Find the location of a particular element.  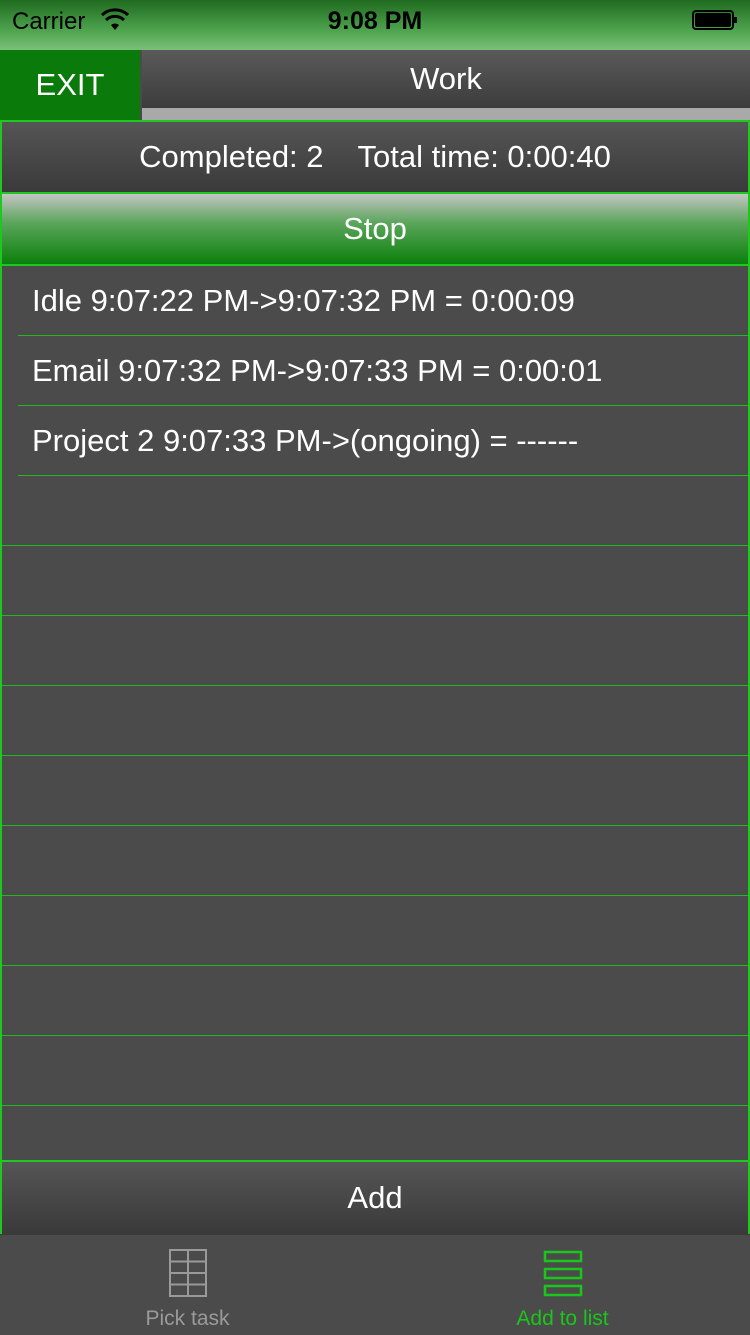

summary-bar: Completed: 2 Total time: 0:00:40 is located at coordinates (375, 158).